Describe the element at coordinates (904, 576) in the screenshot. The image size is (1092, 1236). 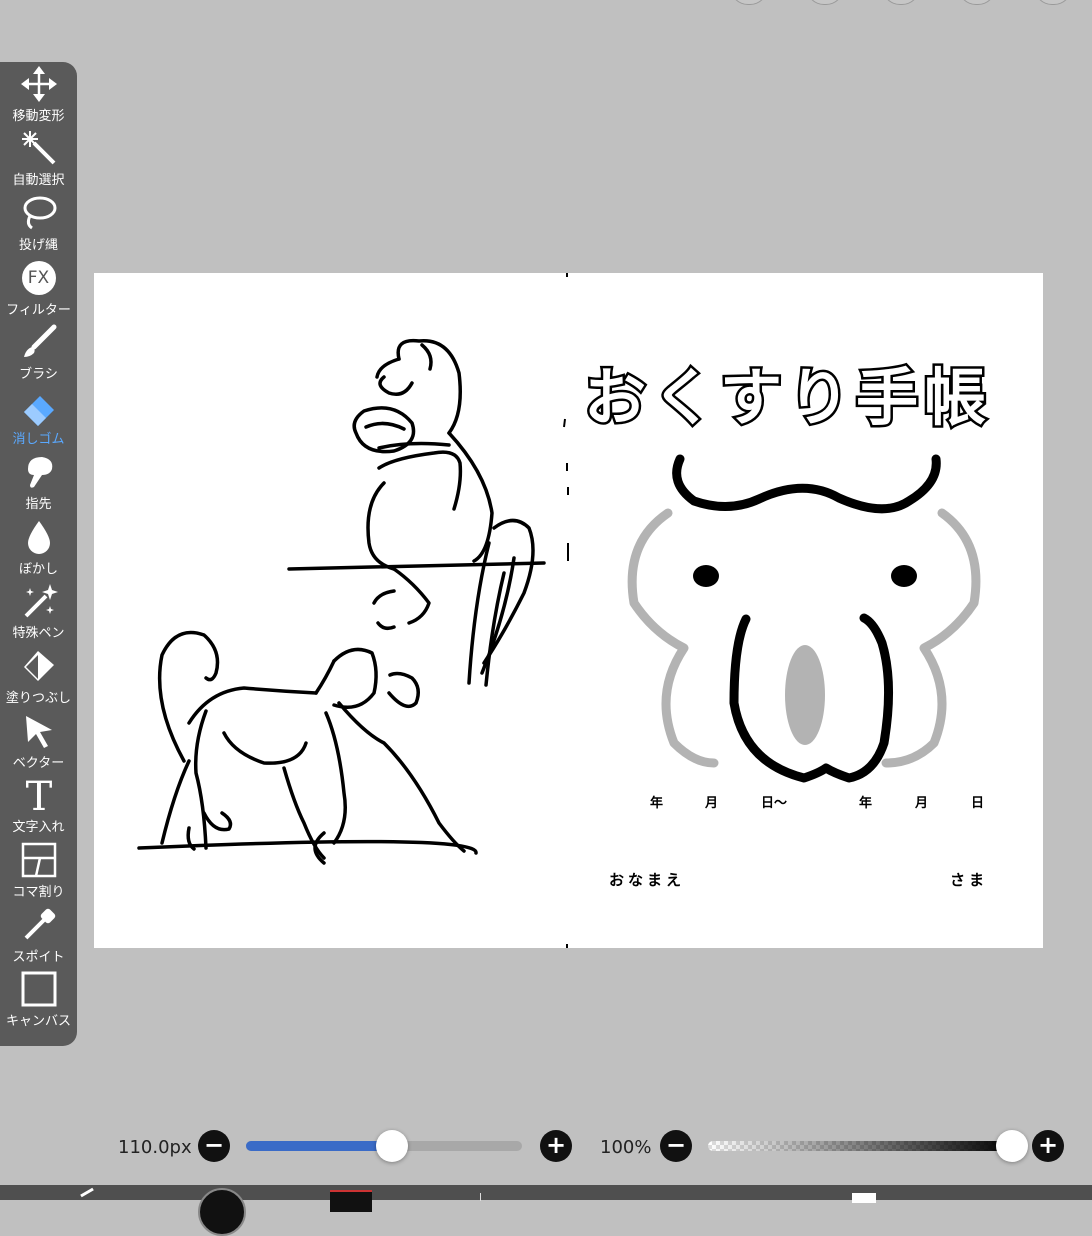
I see `right-eye` at that location.